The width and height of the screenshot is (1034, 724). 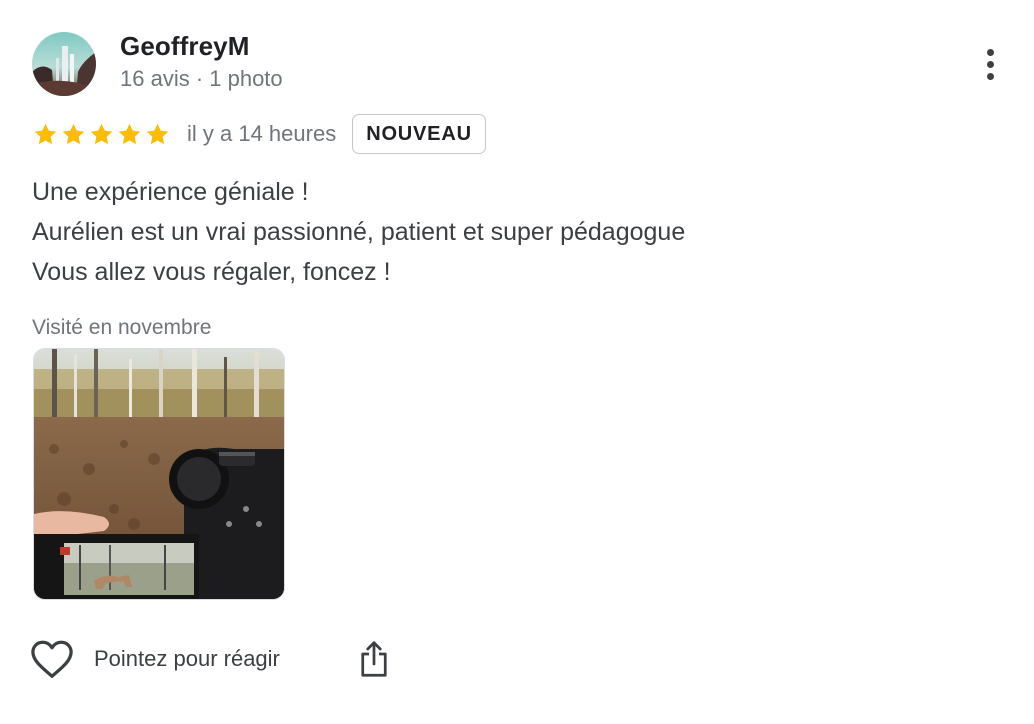 I want to click on share-button, so click(x=374, y=659).